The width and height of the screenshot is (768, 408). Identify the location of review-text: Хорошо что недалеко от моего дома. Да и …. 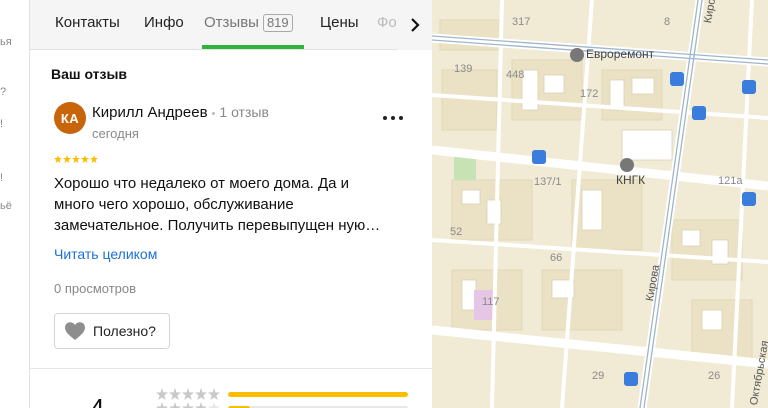
(234, 204).